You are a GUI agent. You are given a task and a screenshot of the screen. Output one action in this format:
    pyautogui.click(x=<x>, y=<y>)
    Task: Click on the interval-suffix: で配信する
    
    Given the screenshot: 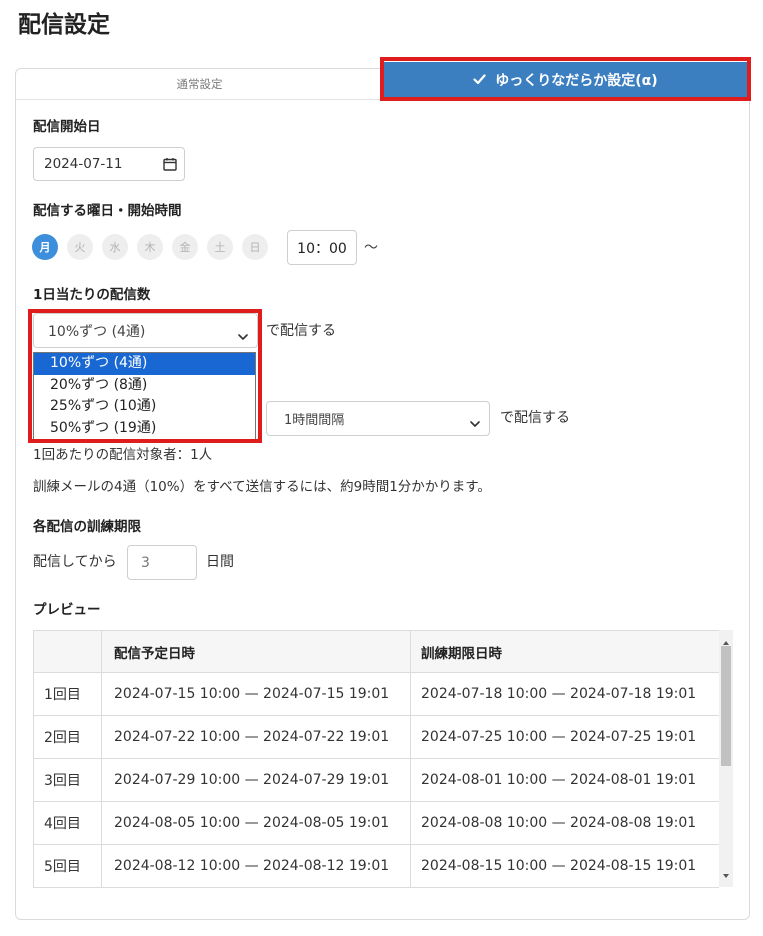 What is the action you would take?
    pyautogui.click(x=535, y=418)
    